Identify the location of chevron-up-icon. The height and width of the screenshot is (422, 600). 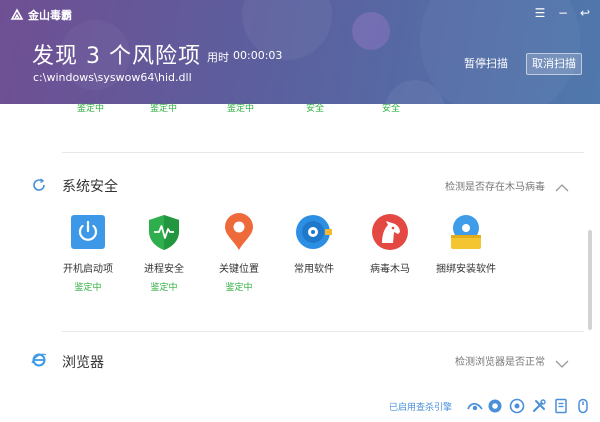
(562, 187).